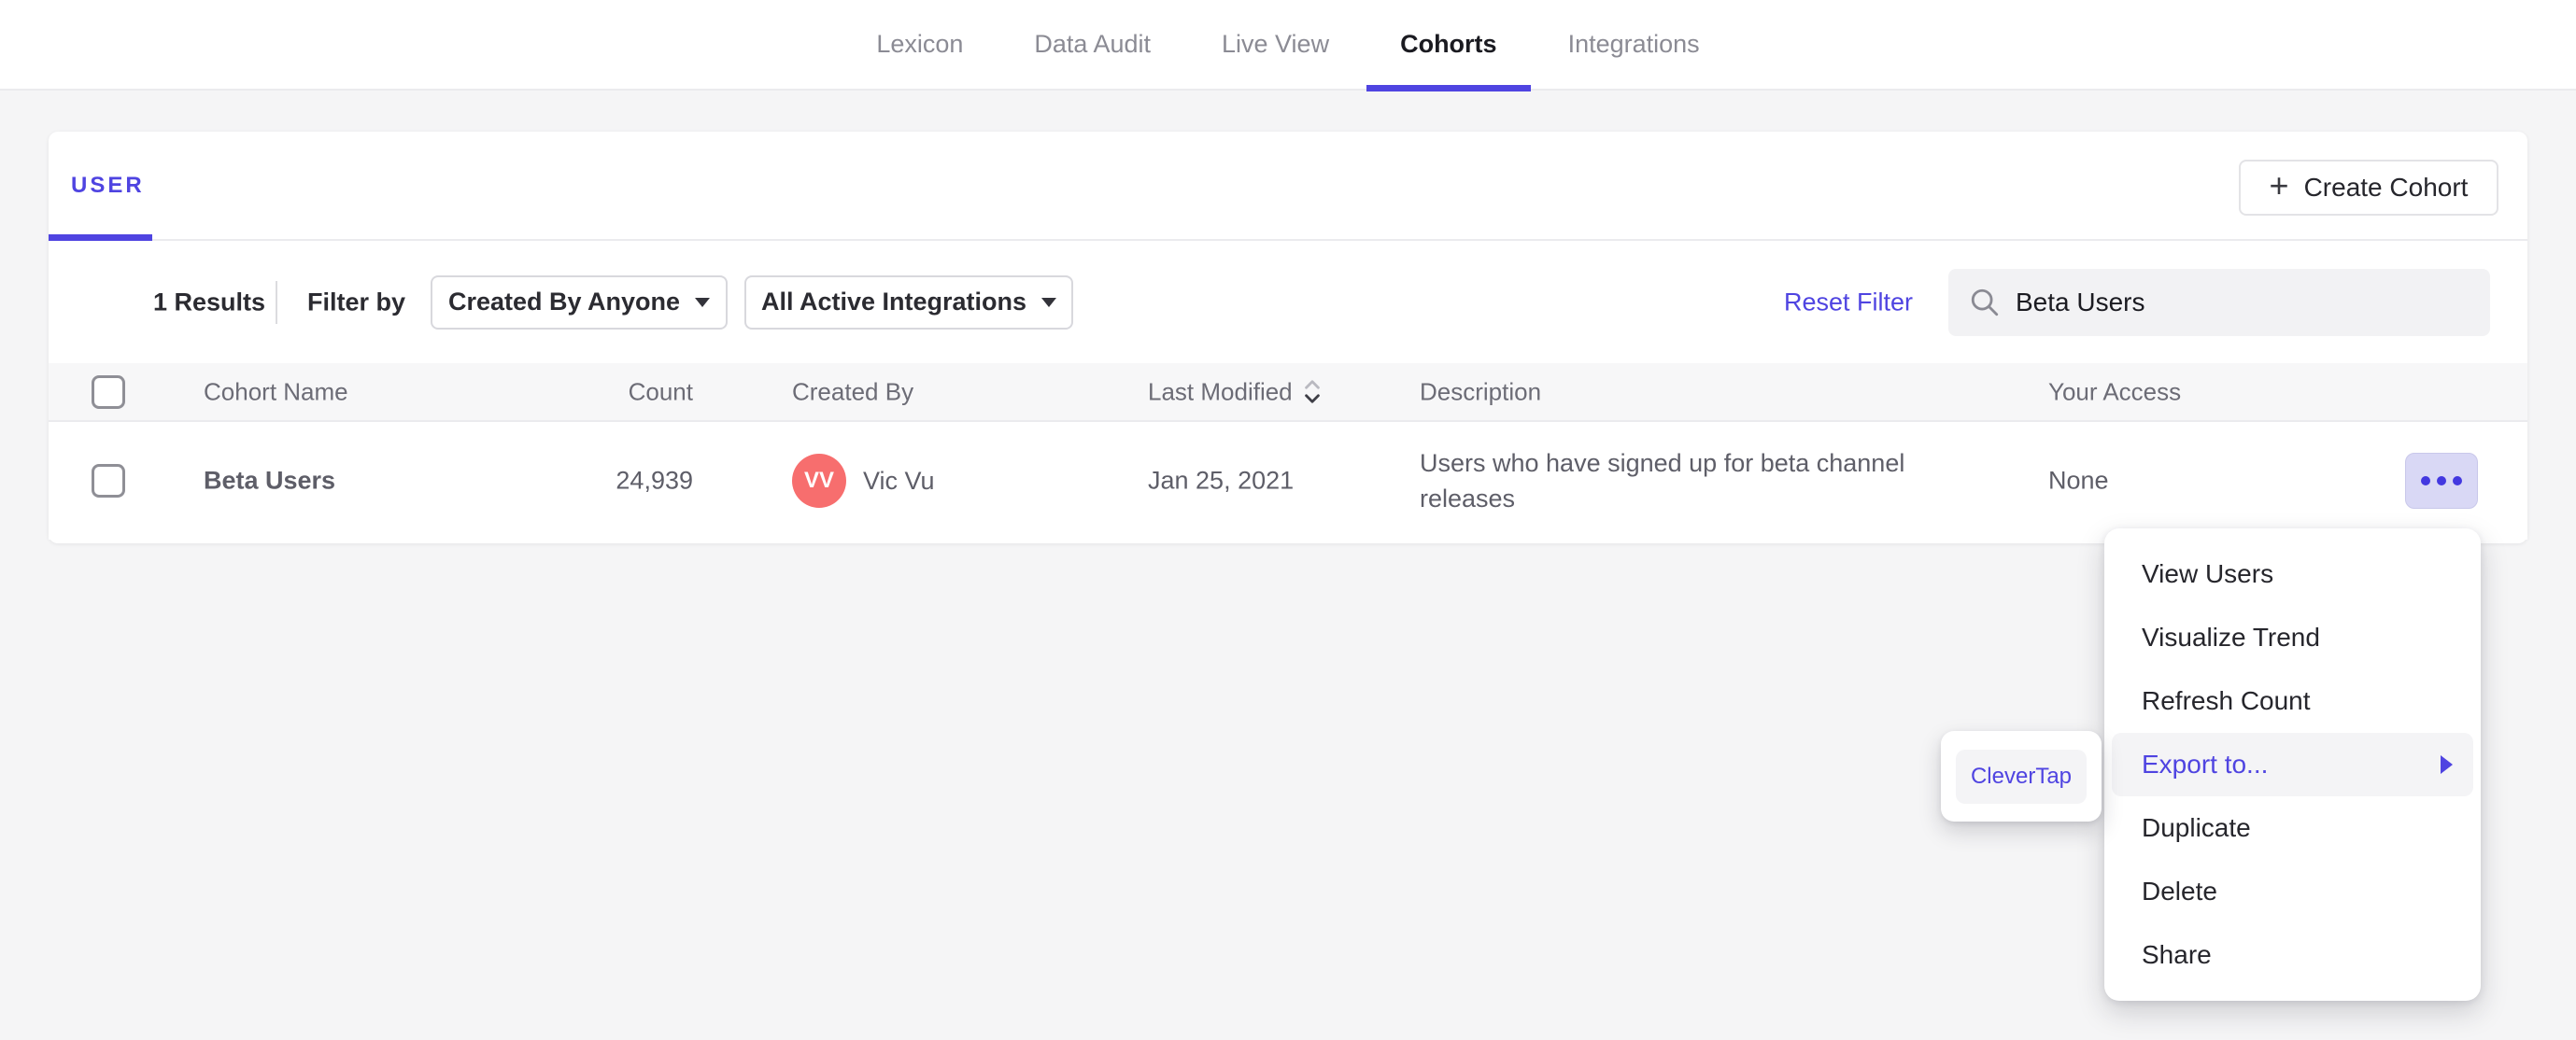 The image size is (2576, 1040). I want to click on submenu-item-clevertap: CleverTap, so click(2022, 776).